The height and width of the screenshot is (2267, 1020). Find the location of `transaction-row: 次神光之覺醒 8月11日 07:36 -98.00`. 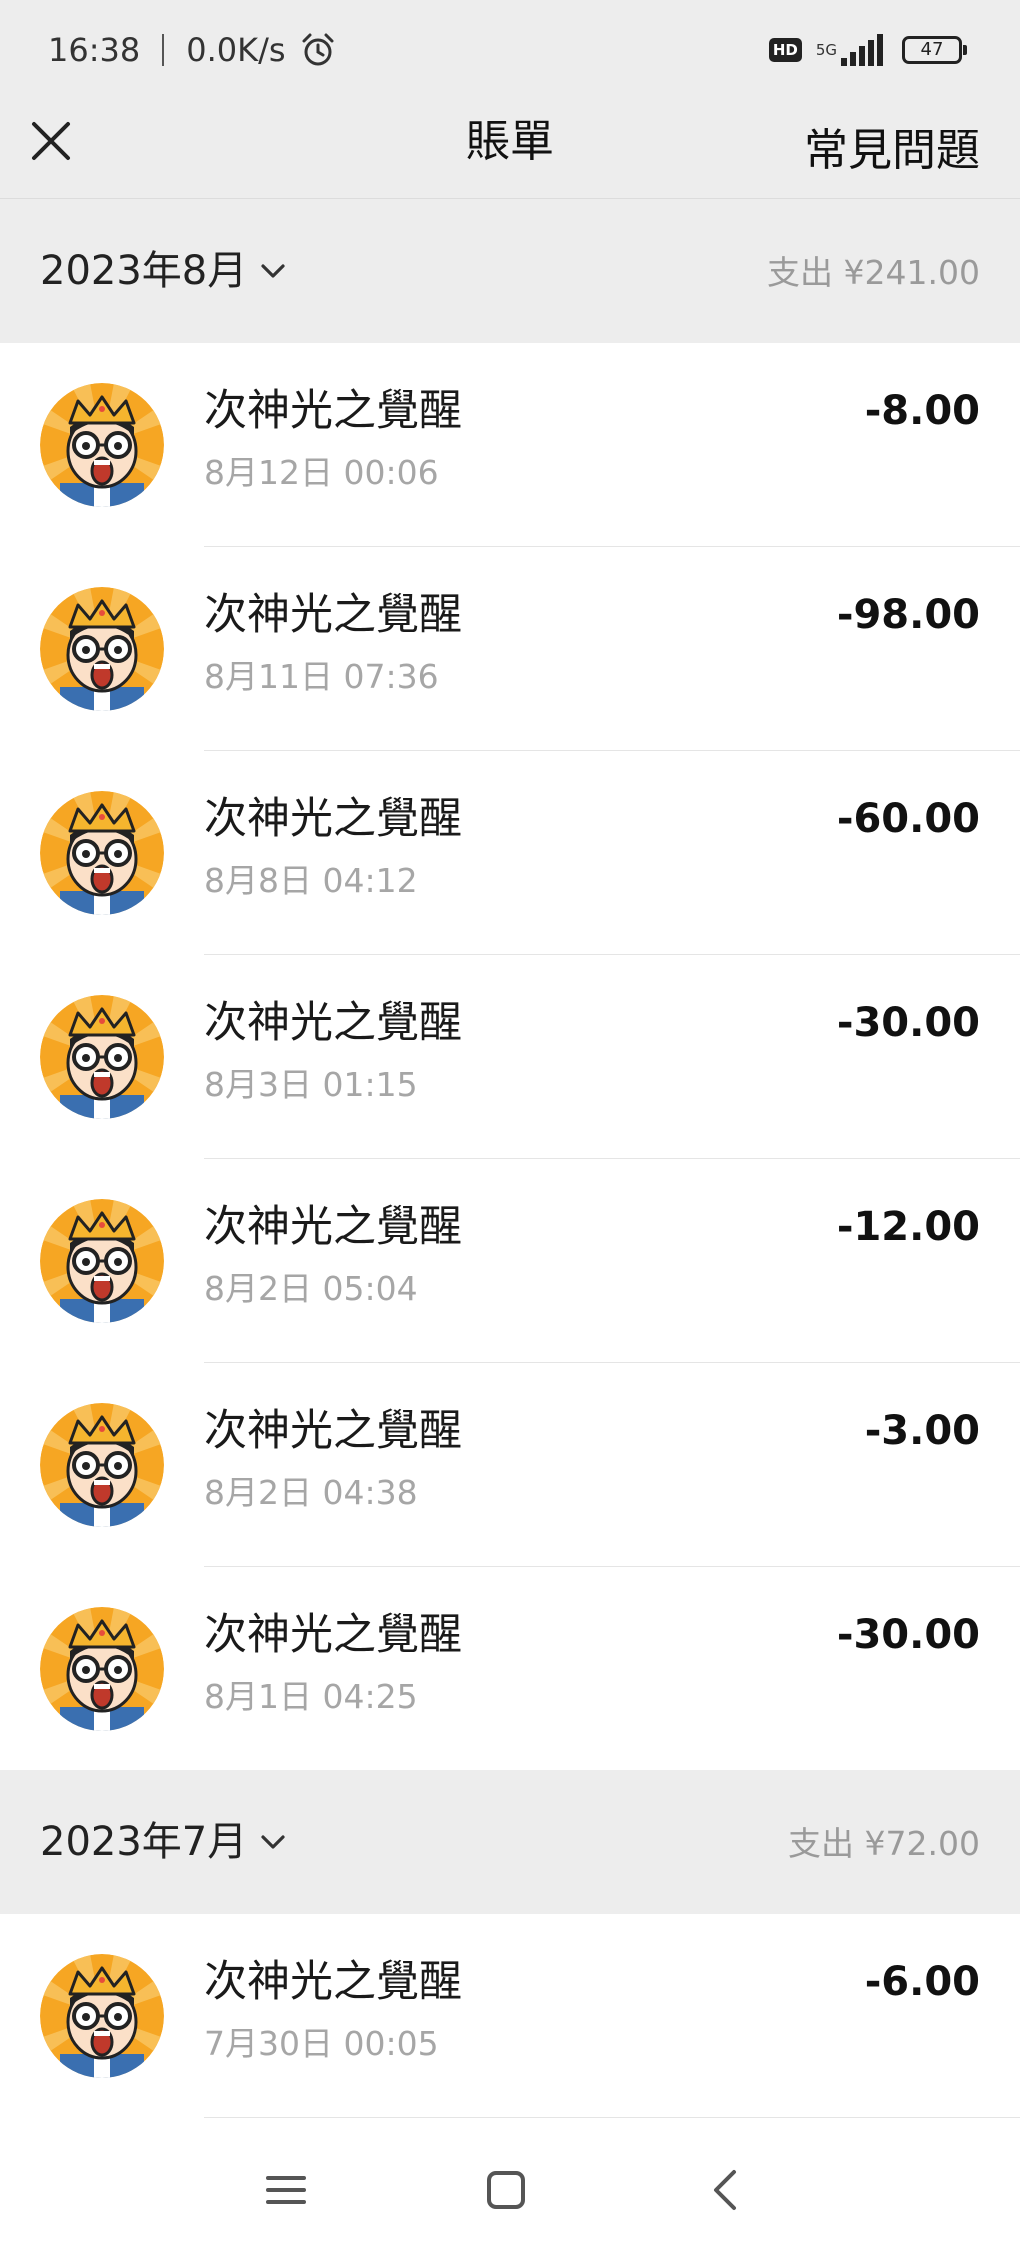

transaction-row: 次神光之覺醒 8月11日 07:36 -98.00 is located at coordinates (510, 649).